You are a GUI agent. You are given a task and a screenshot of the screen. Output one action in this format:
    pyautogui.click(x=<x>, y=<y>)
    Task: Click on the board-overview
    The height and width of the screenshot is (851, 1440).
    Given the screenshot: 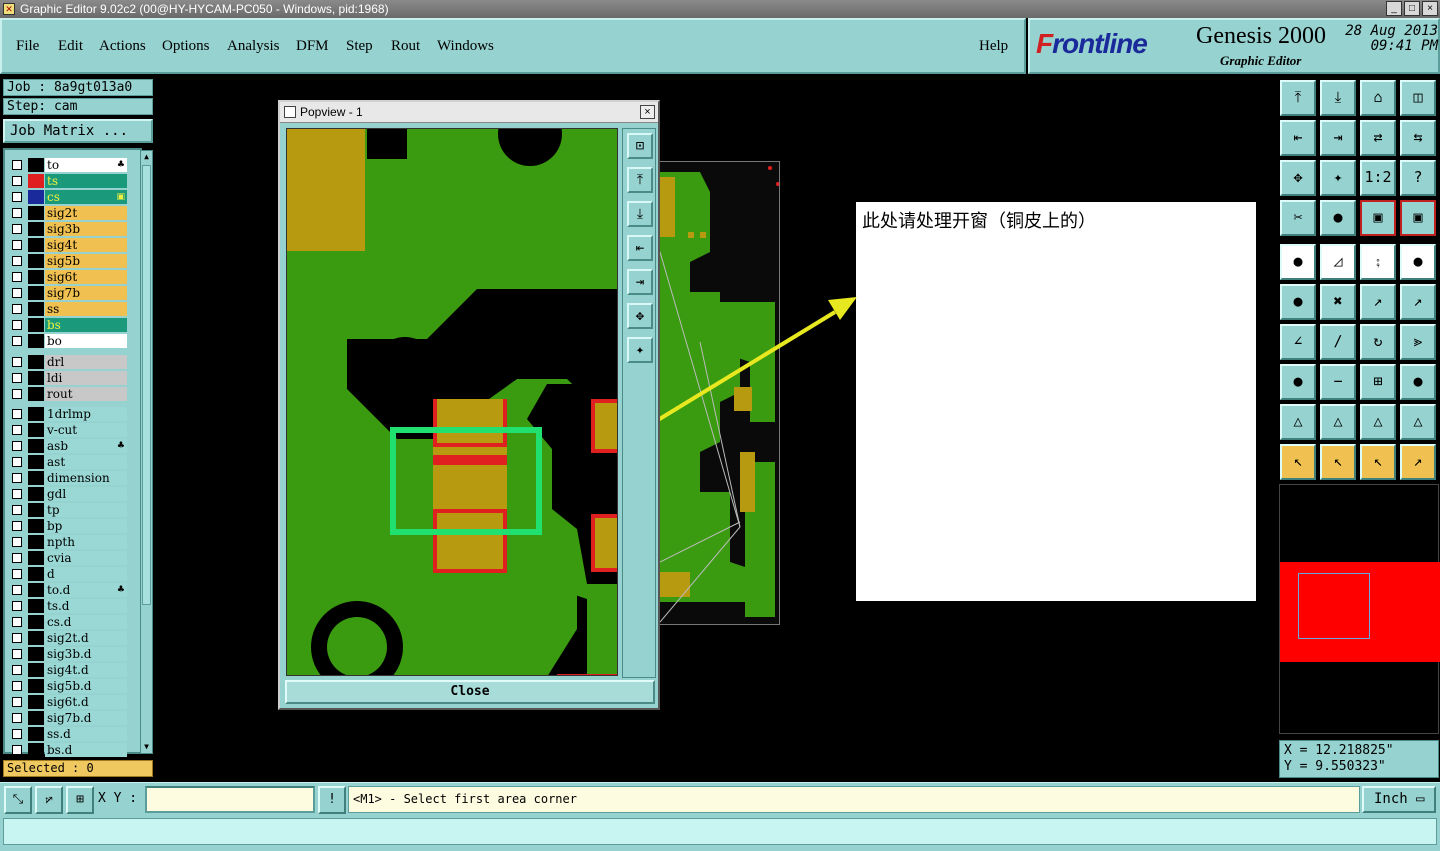 What is the action you would take?
    pyautogui.click(x=1359, y=609)
    